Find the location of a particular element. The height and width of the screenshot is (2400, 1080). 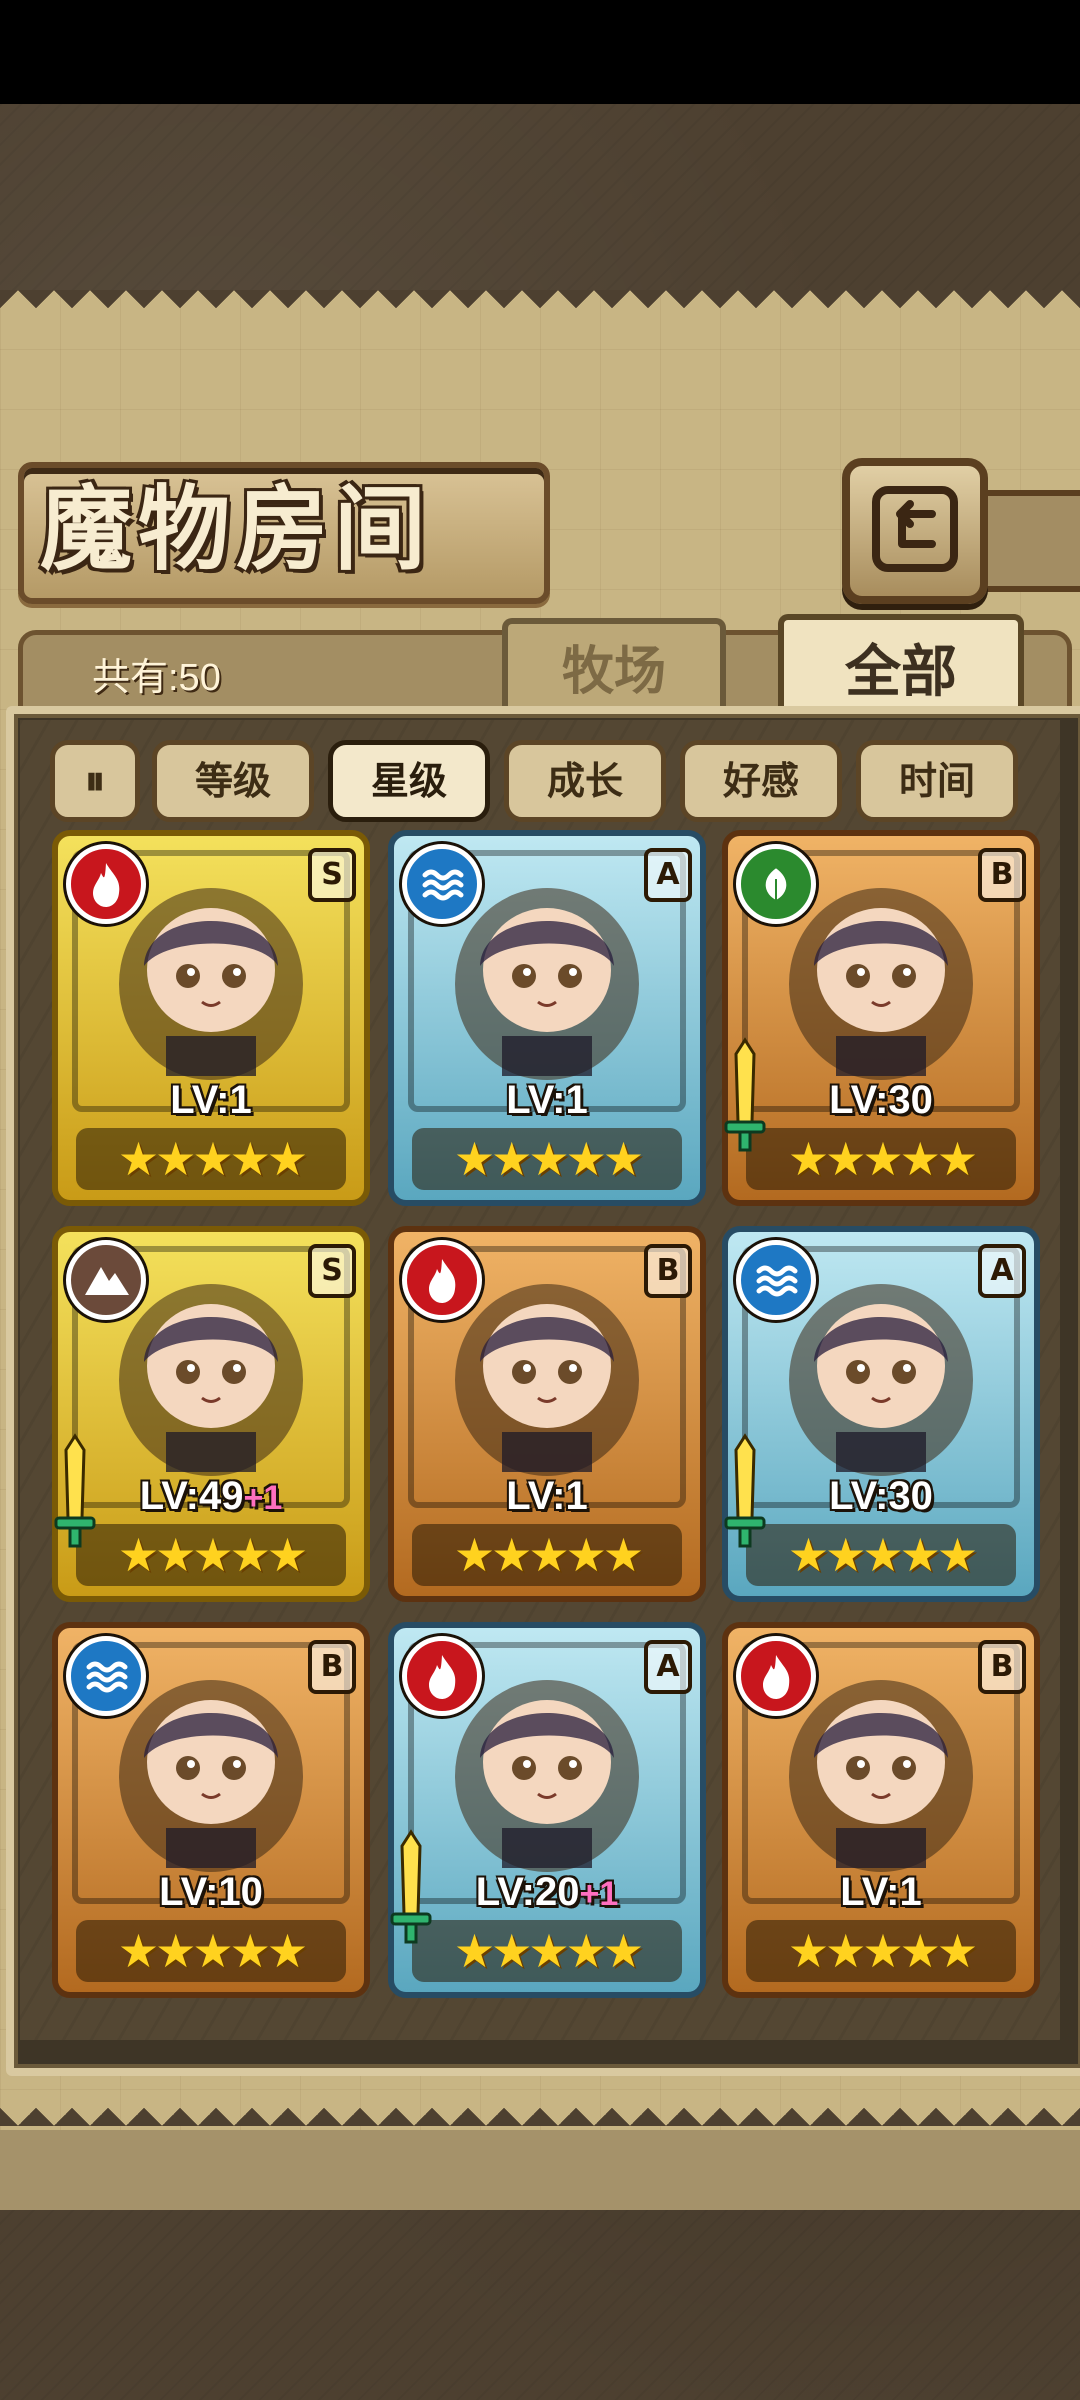

monster-card: B LV:10 ★★★★★ is located at coordinates (211, 1810).